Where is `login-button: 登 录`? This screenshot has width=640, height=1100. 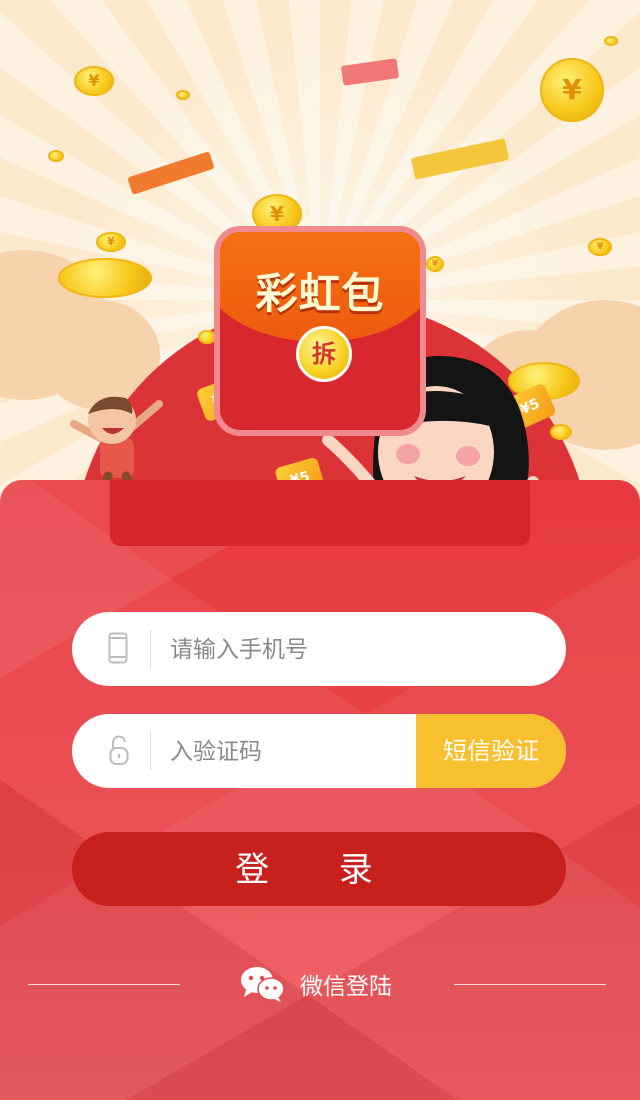 login-button: 登 录 is located at coordinates (319, 869).